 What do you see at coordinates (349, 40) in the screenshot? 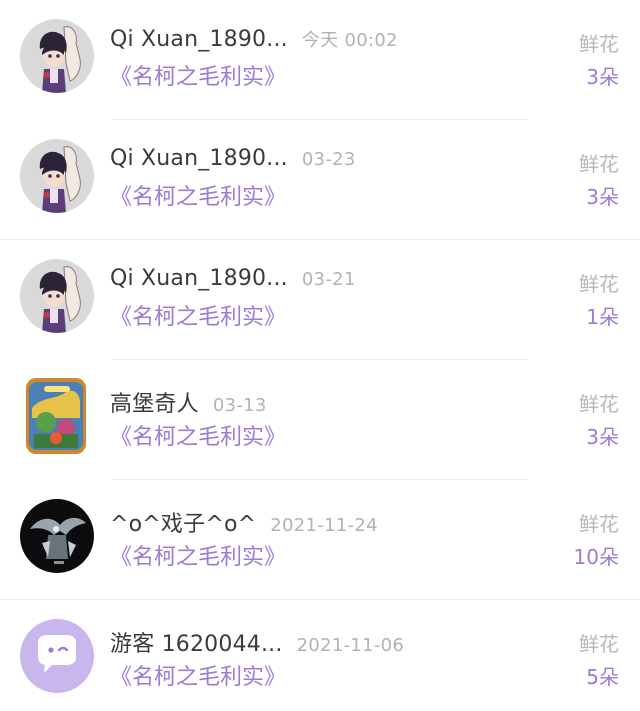
I see `gift-date: 今天 00:02` at bounding box center [349, 40].